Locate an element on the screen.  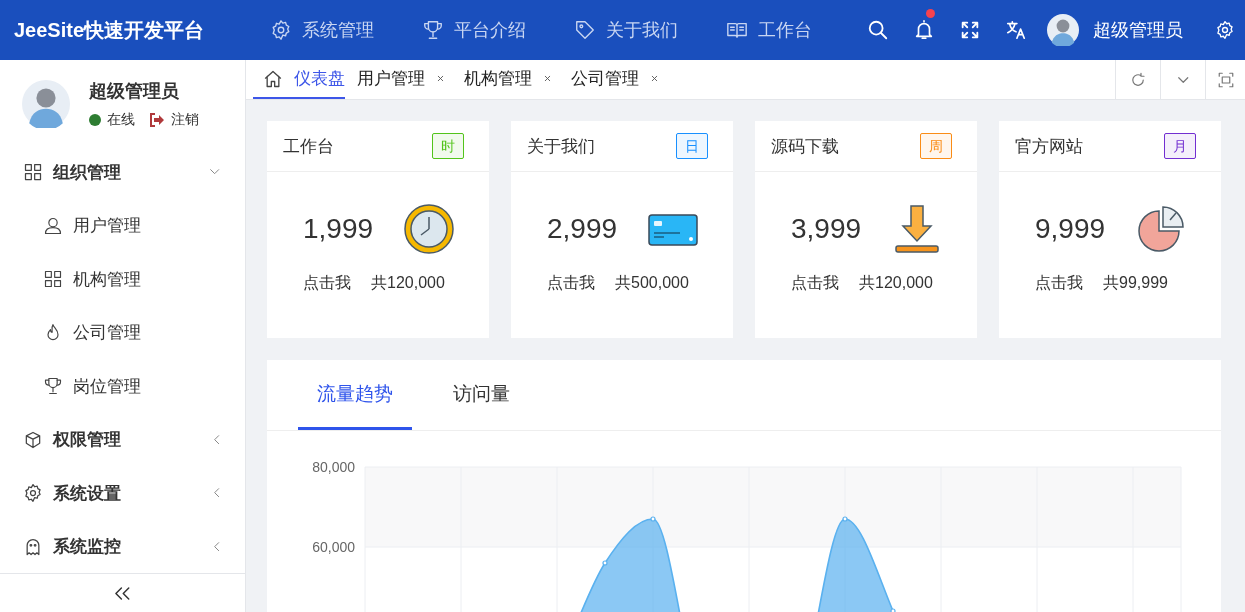
menu-item: 组织管理 is located at coordinates (122, 172).